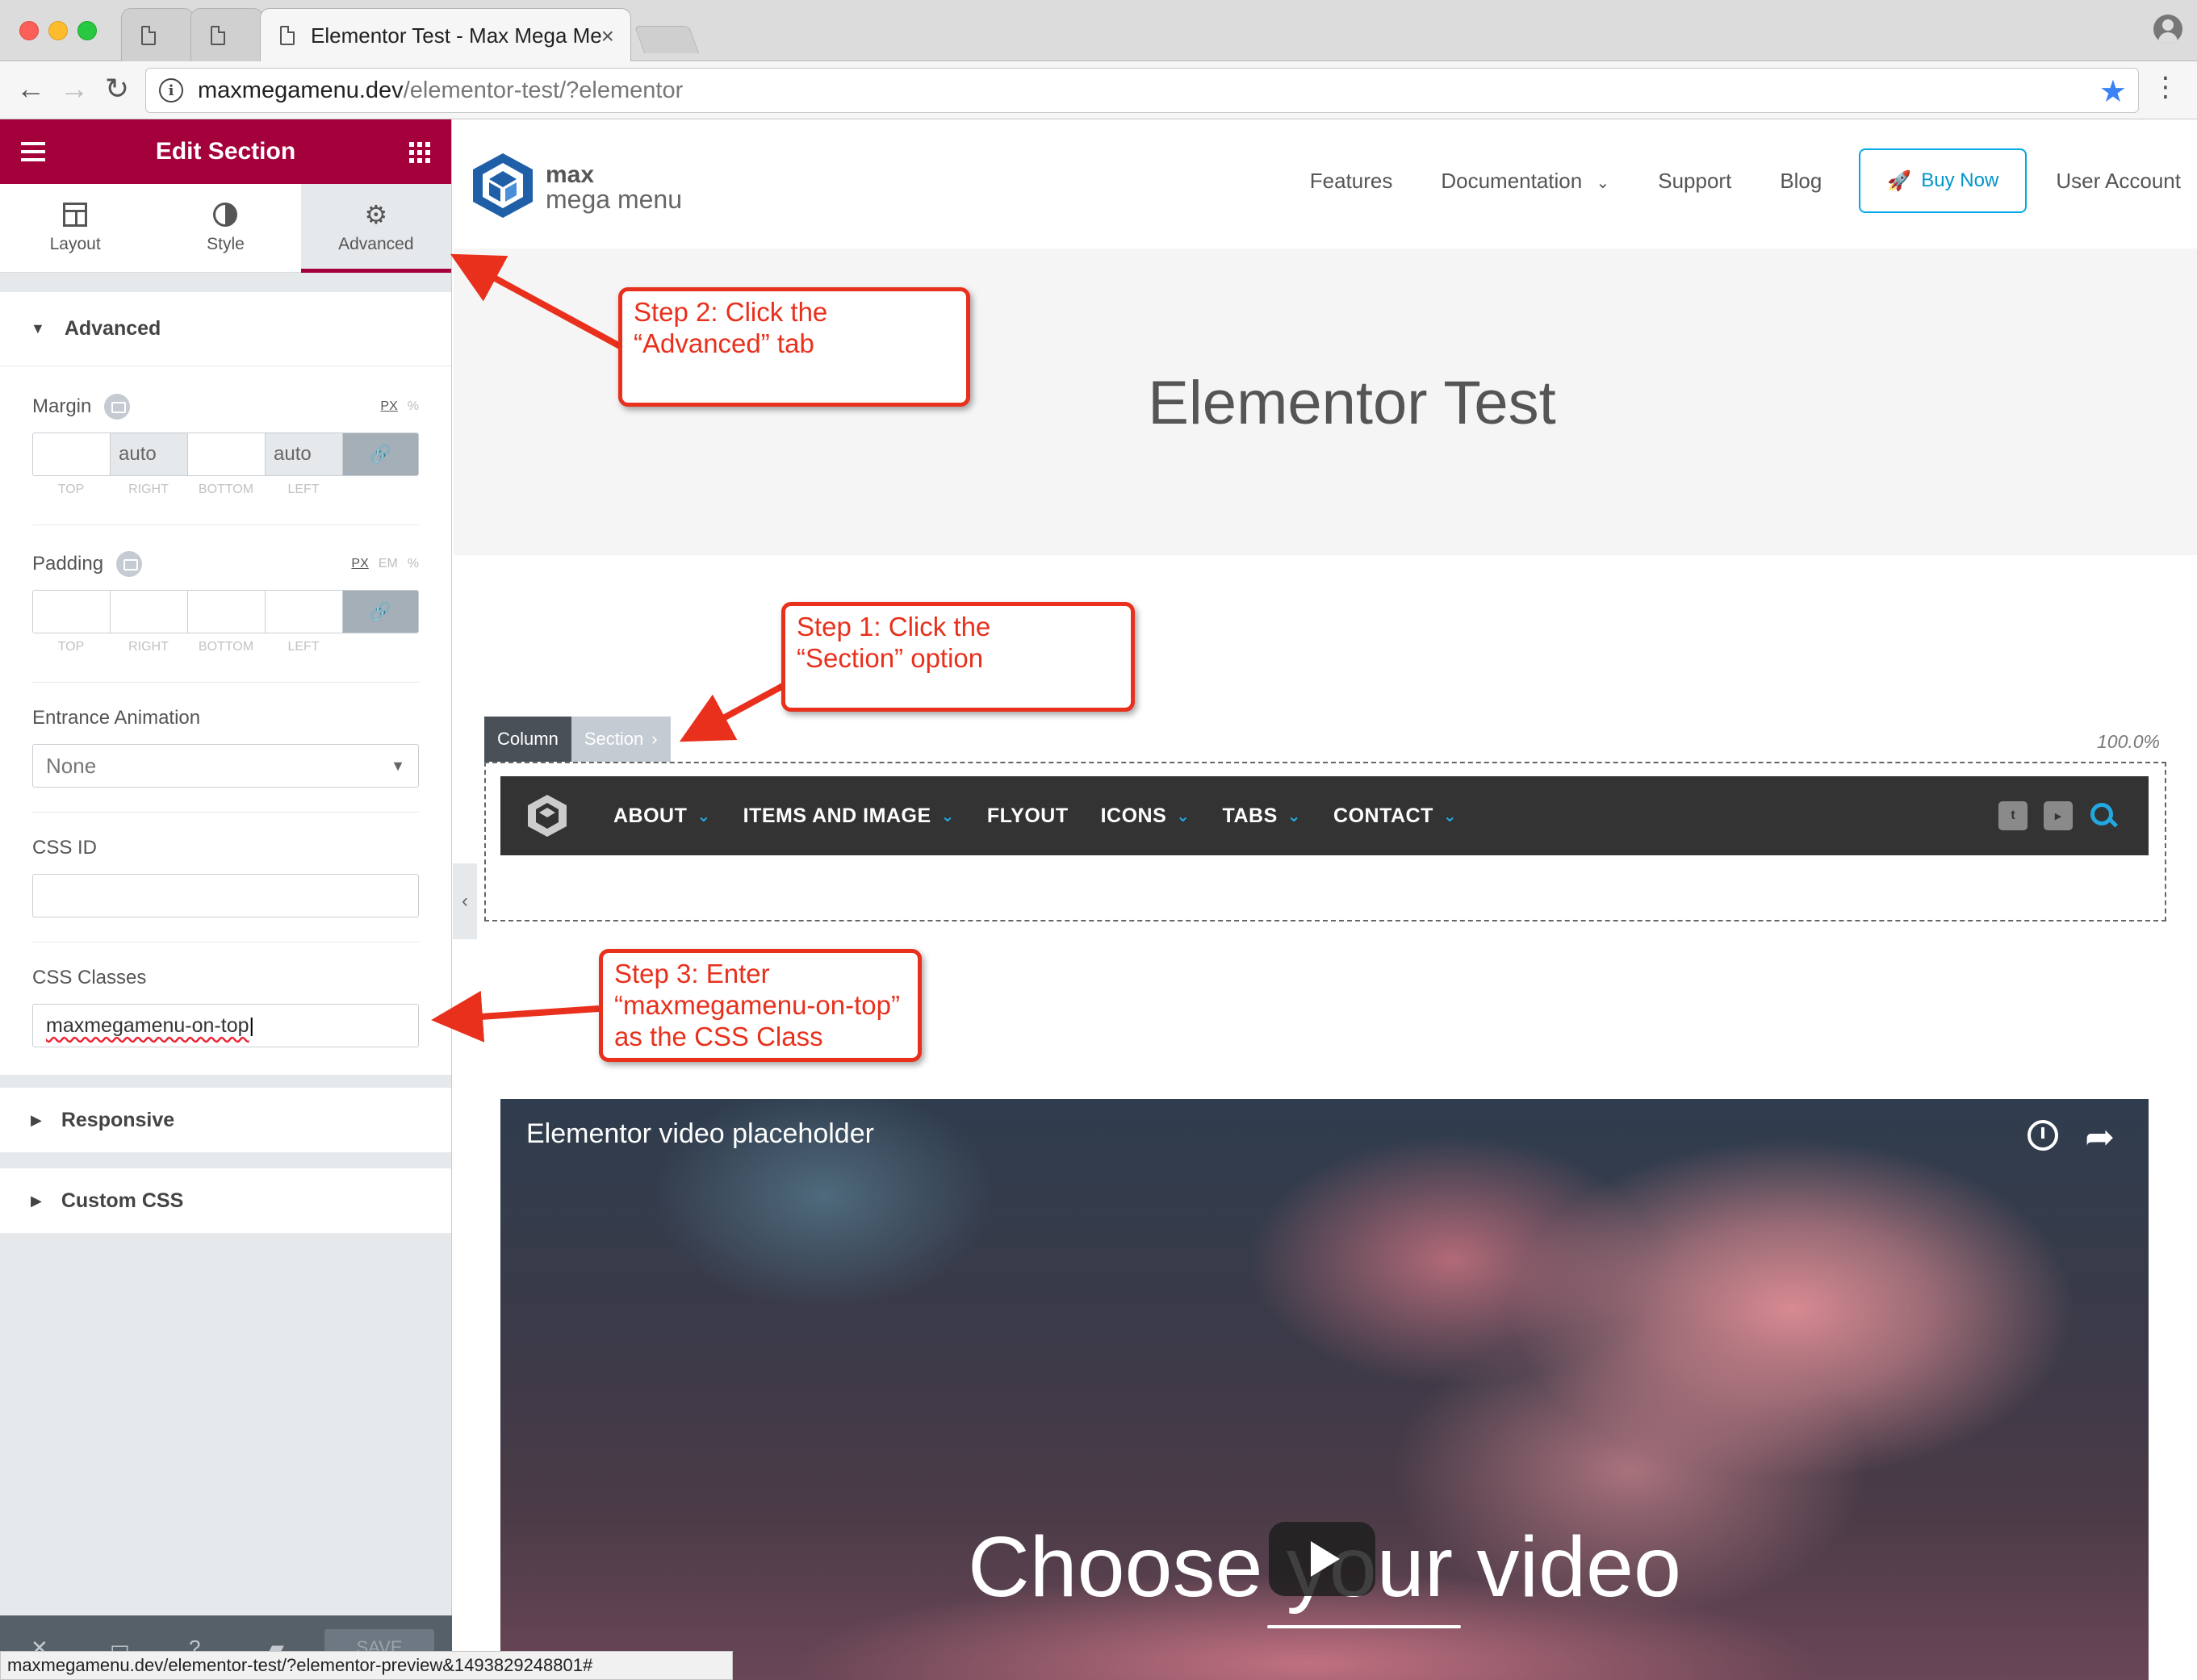 The height and width of the screenshot is (1680, 2197). I want to click on menu-item-icons: ICONS ⌄, so click(1146, 816).